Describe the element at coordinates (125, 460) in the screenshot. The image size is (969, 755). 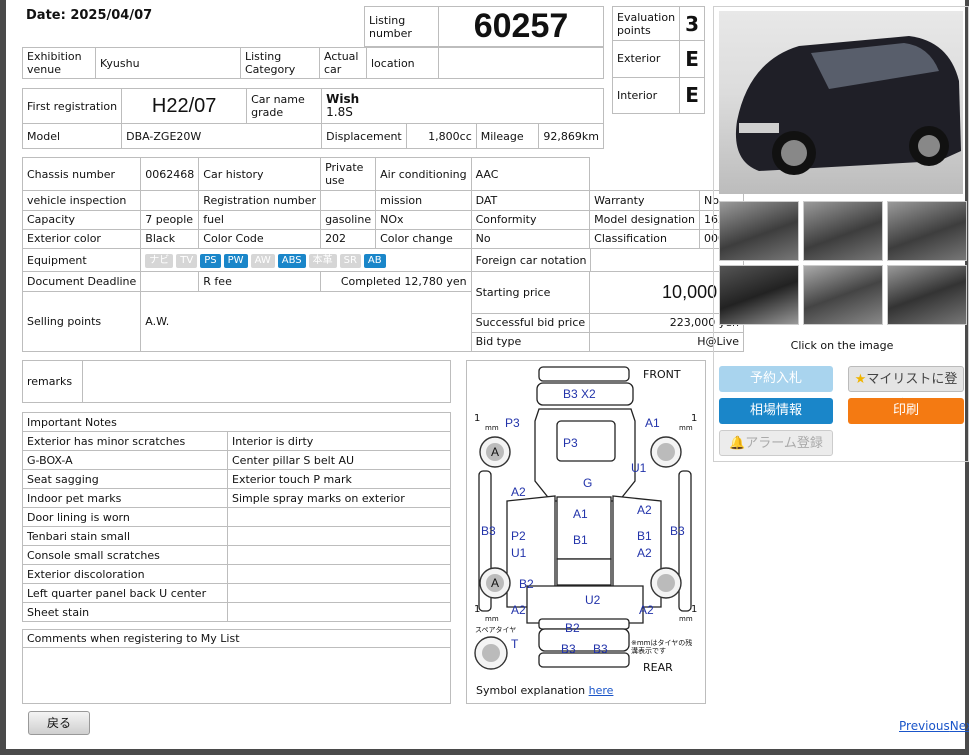
I see `note-cell: G-BOX-A` at that location.